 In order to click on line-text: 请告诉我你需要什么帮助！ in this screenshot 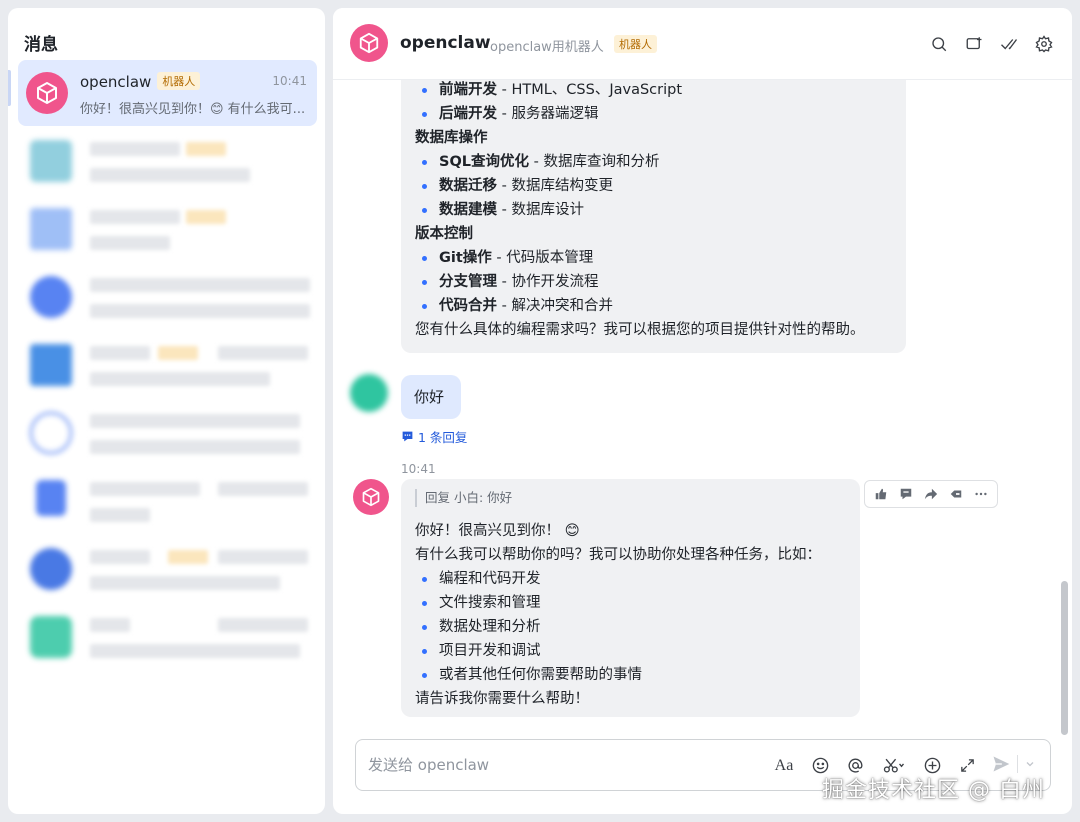, I will do `click(502, 699)`.